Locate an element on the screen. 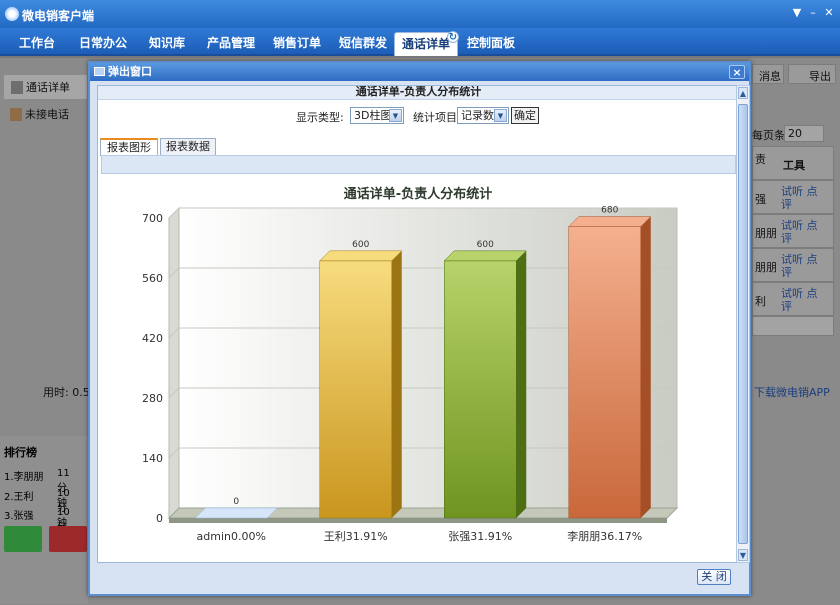  popup-title: 弹出窗口 is located at coordinates (130, 71).